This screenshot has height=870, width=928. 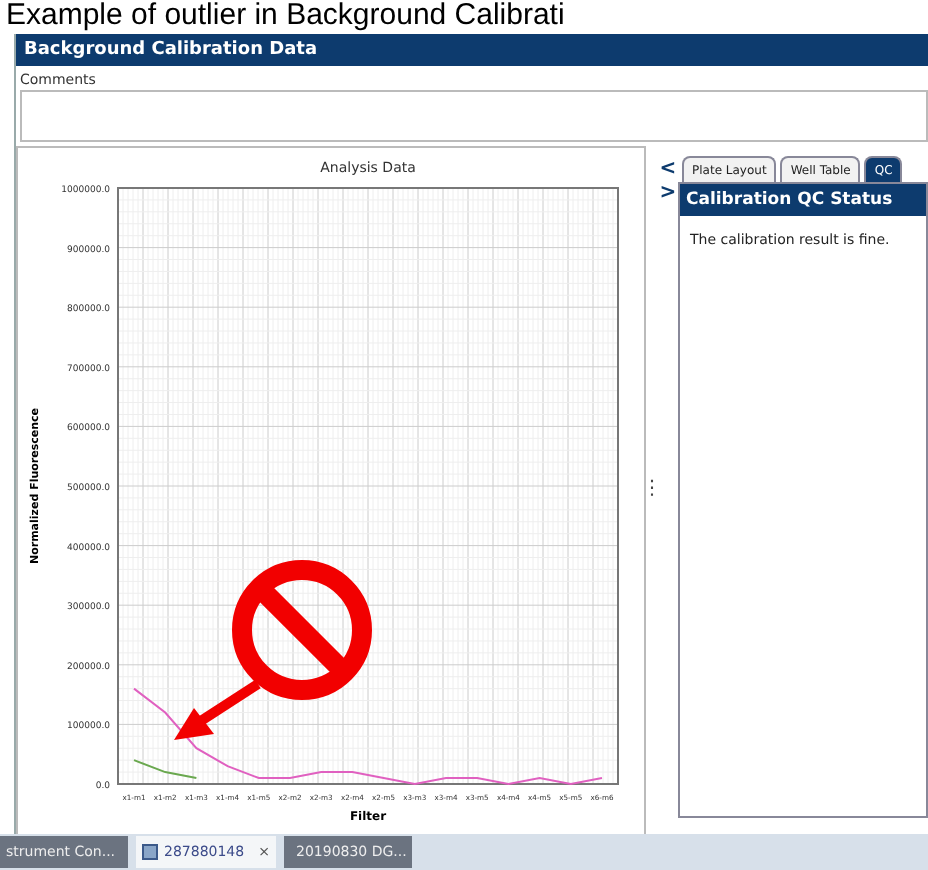 I want to click on chevron-left-icon: <, so click(x=668, y=170).